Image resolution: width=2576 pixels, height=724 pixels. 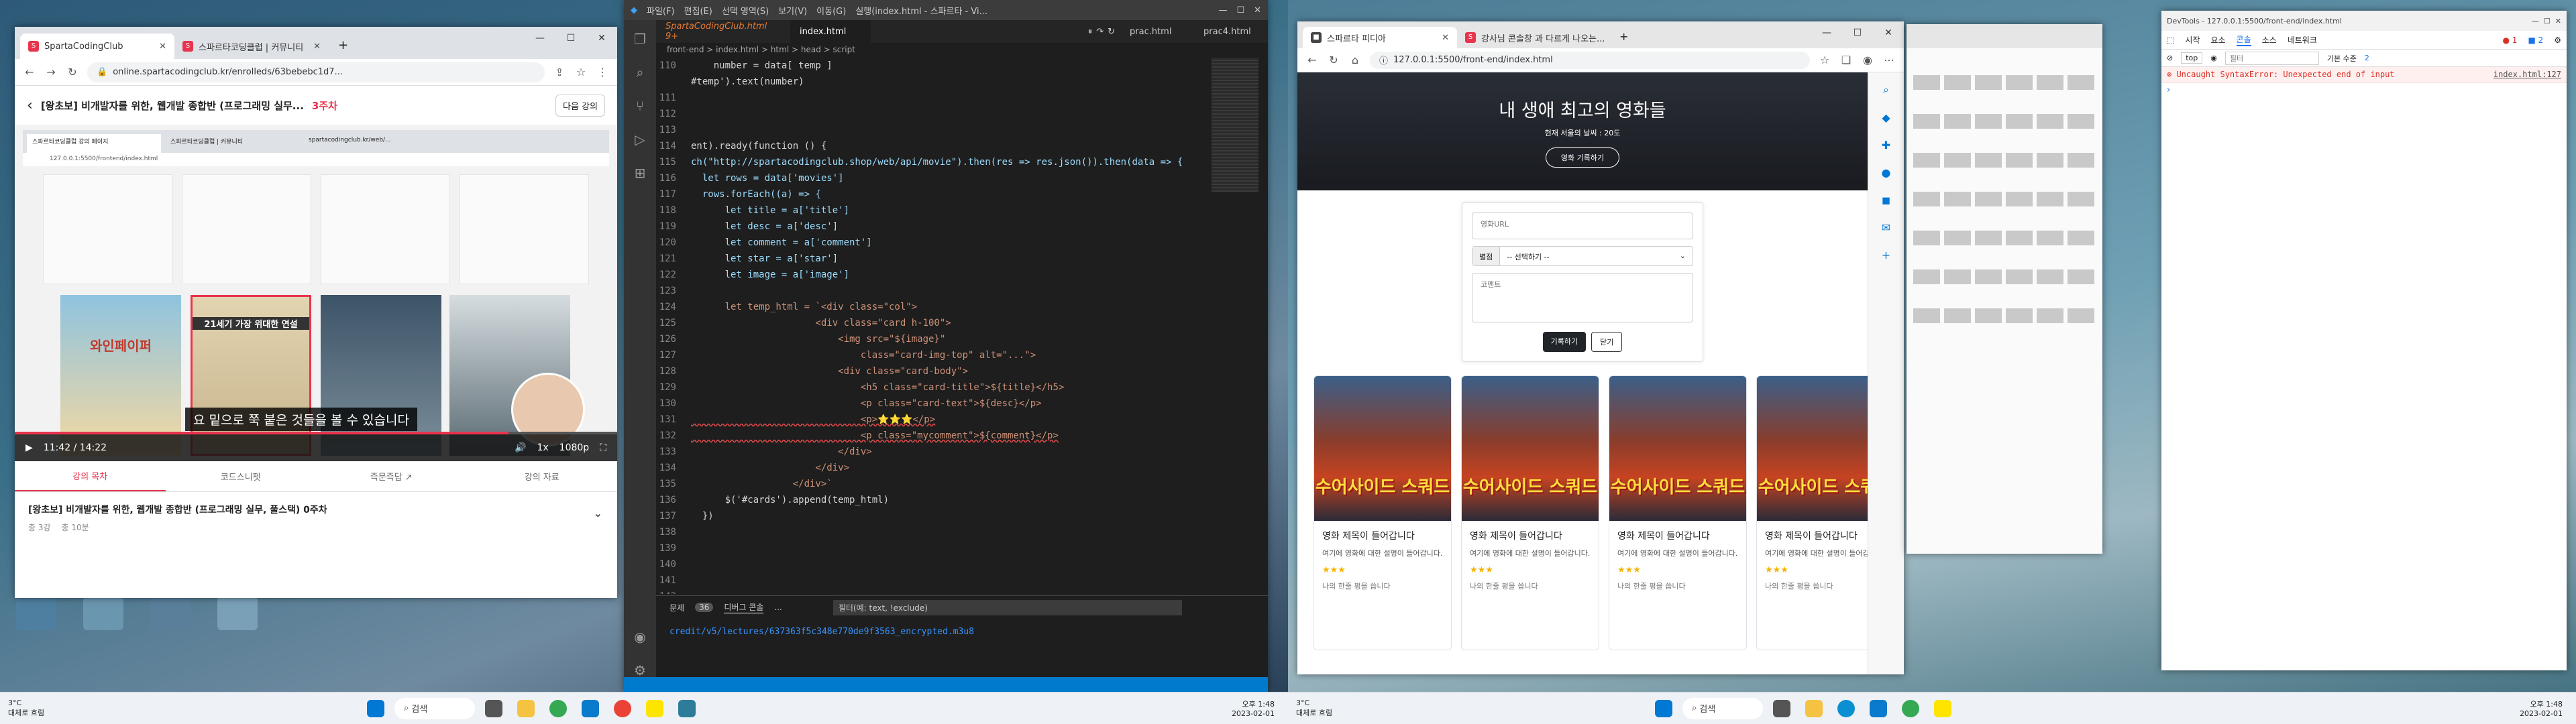 What do you see at coordinates (932, 339) in the screenshot?
I see `code-line: 126 <img src="${image}"` at bounding box center [932, 339].